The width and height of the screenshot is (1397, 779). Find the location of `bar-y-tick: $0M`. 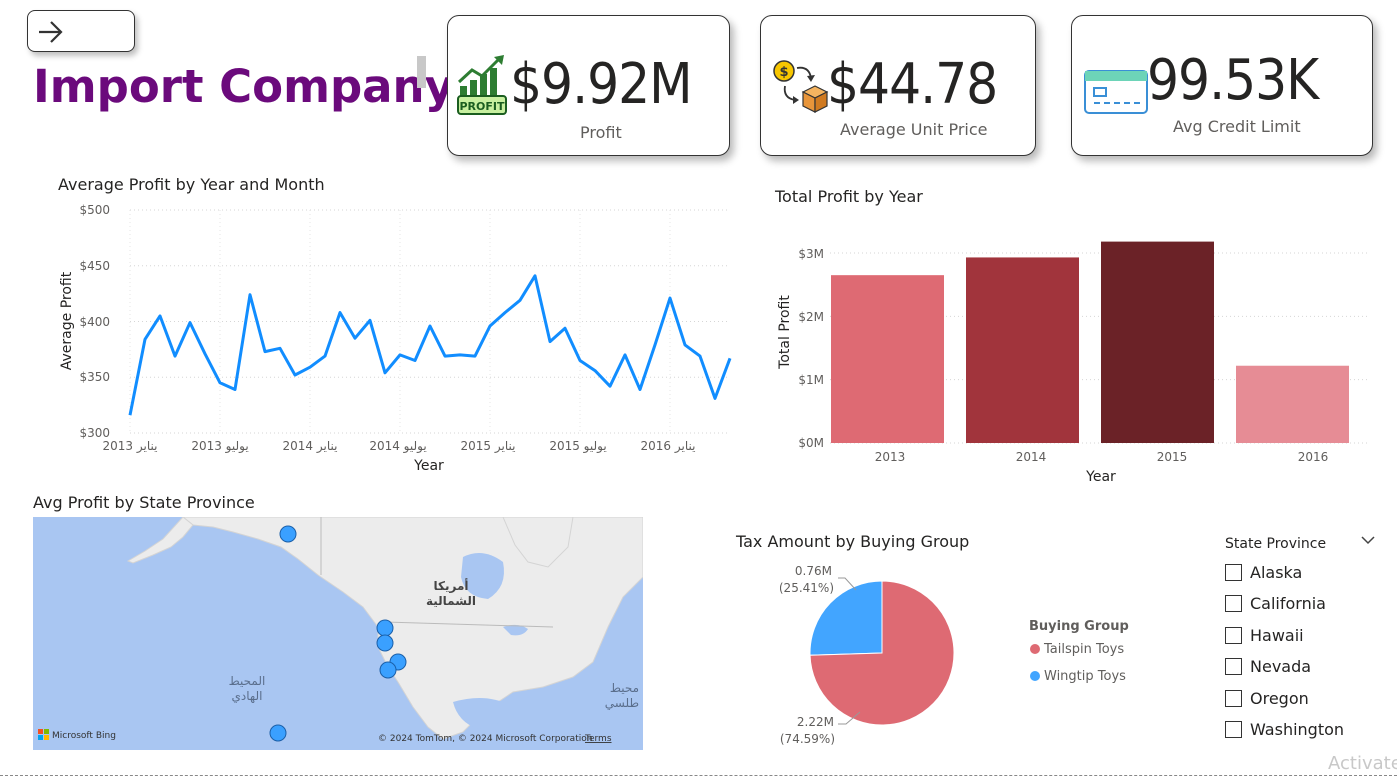

bar-y-tick: $0M is located at coordinates (811, 443).